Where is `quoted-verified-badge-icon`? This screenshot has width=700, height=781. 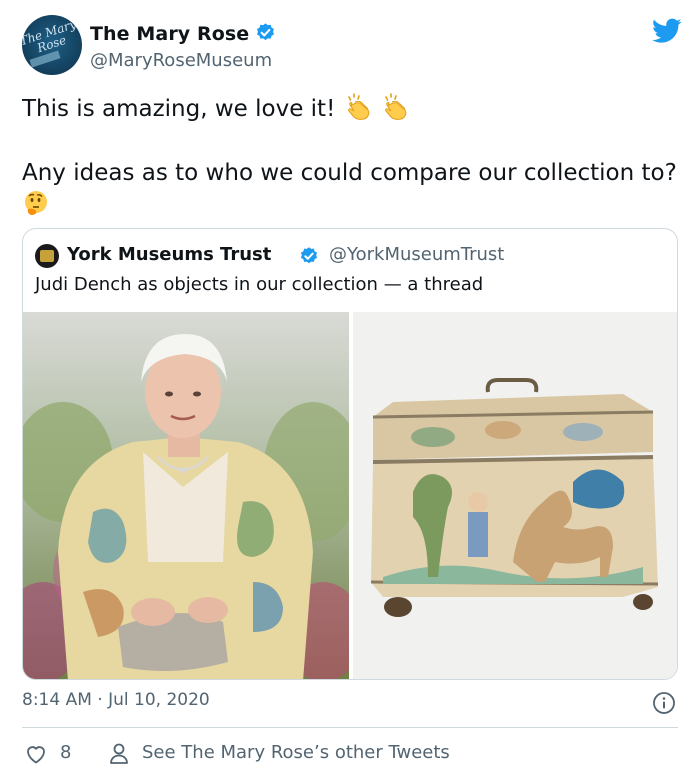
quoted-verified-badge-icon is located at coordinates (309, 258).